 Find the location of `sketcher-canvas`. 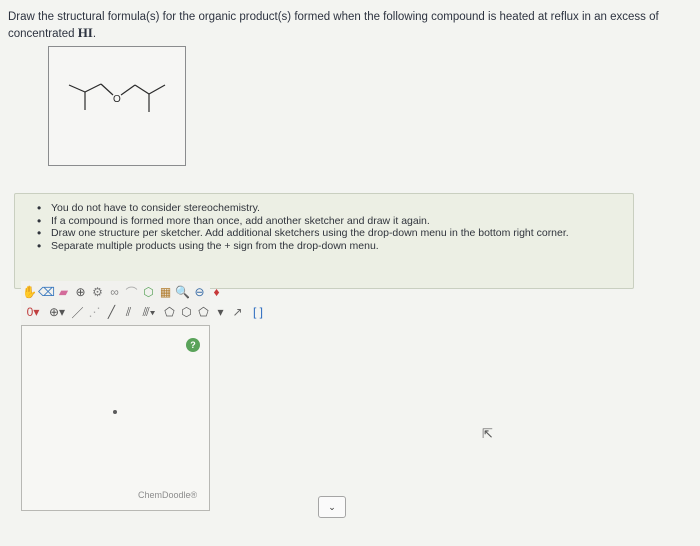

sketcher-canvas is located at coordinates (115, 418).